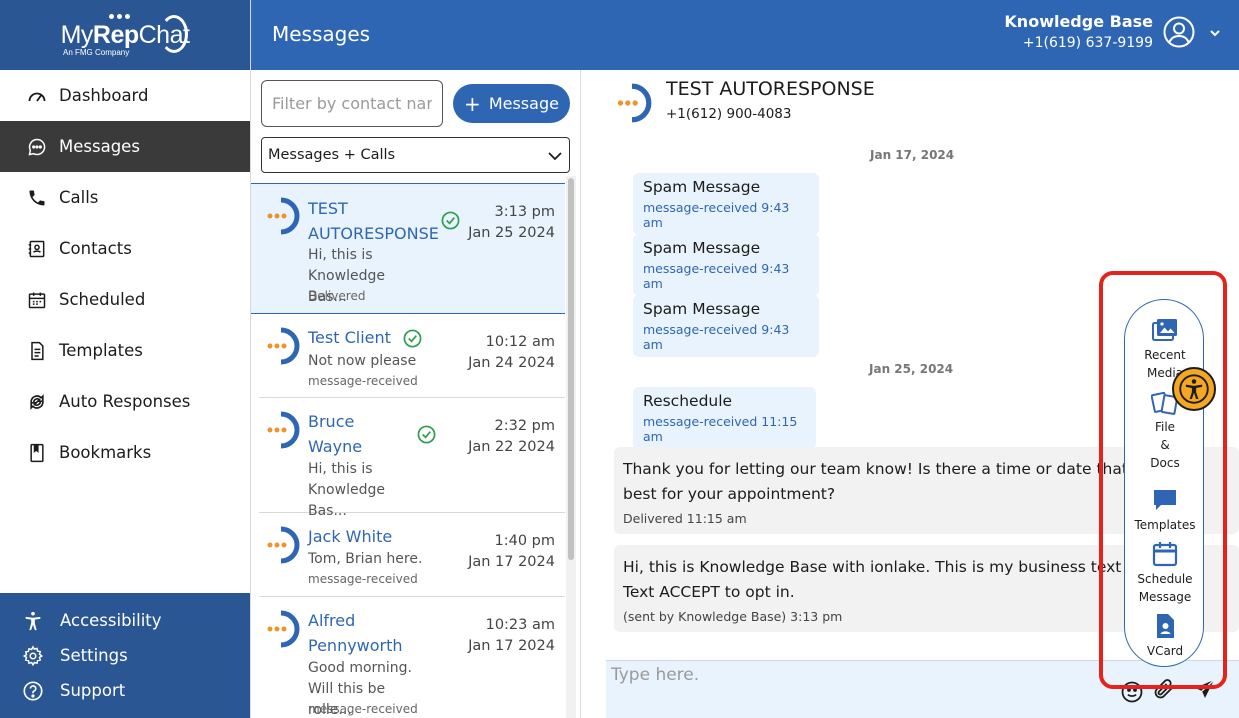 The width and height of the screenshot is (1239, 718). I want to click on sidebar-item-label: Messages, so click(99, 146).